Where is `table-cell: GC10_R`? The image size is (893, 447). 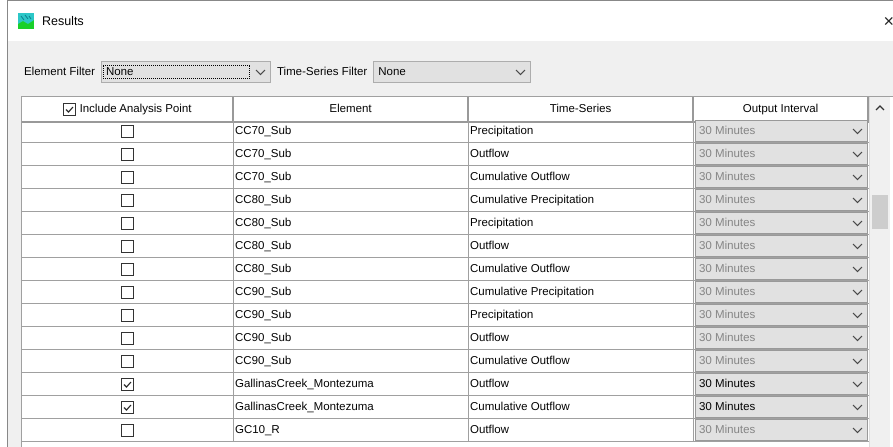 table-cell: GC10_R is located at coordinates (351, 430).